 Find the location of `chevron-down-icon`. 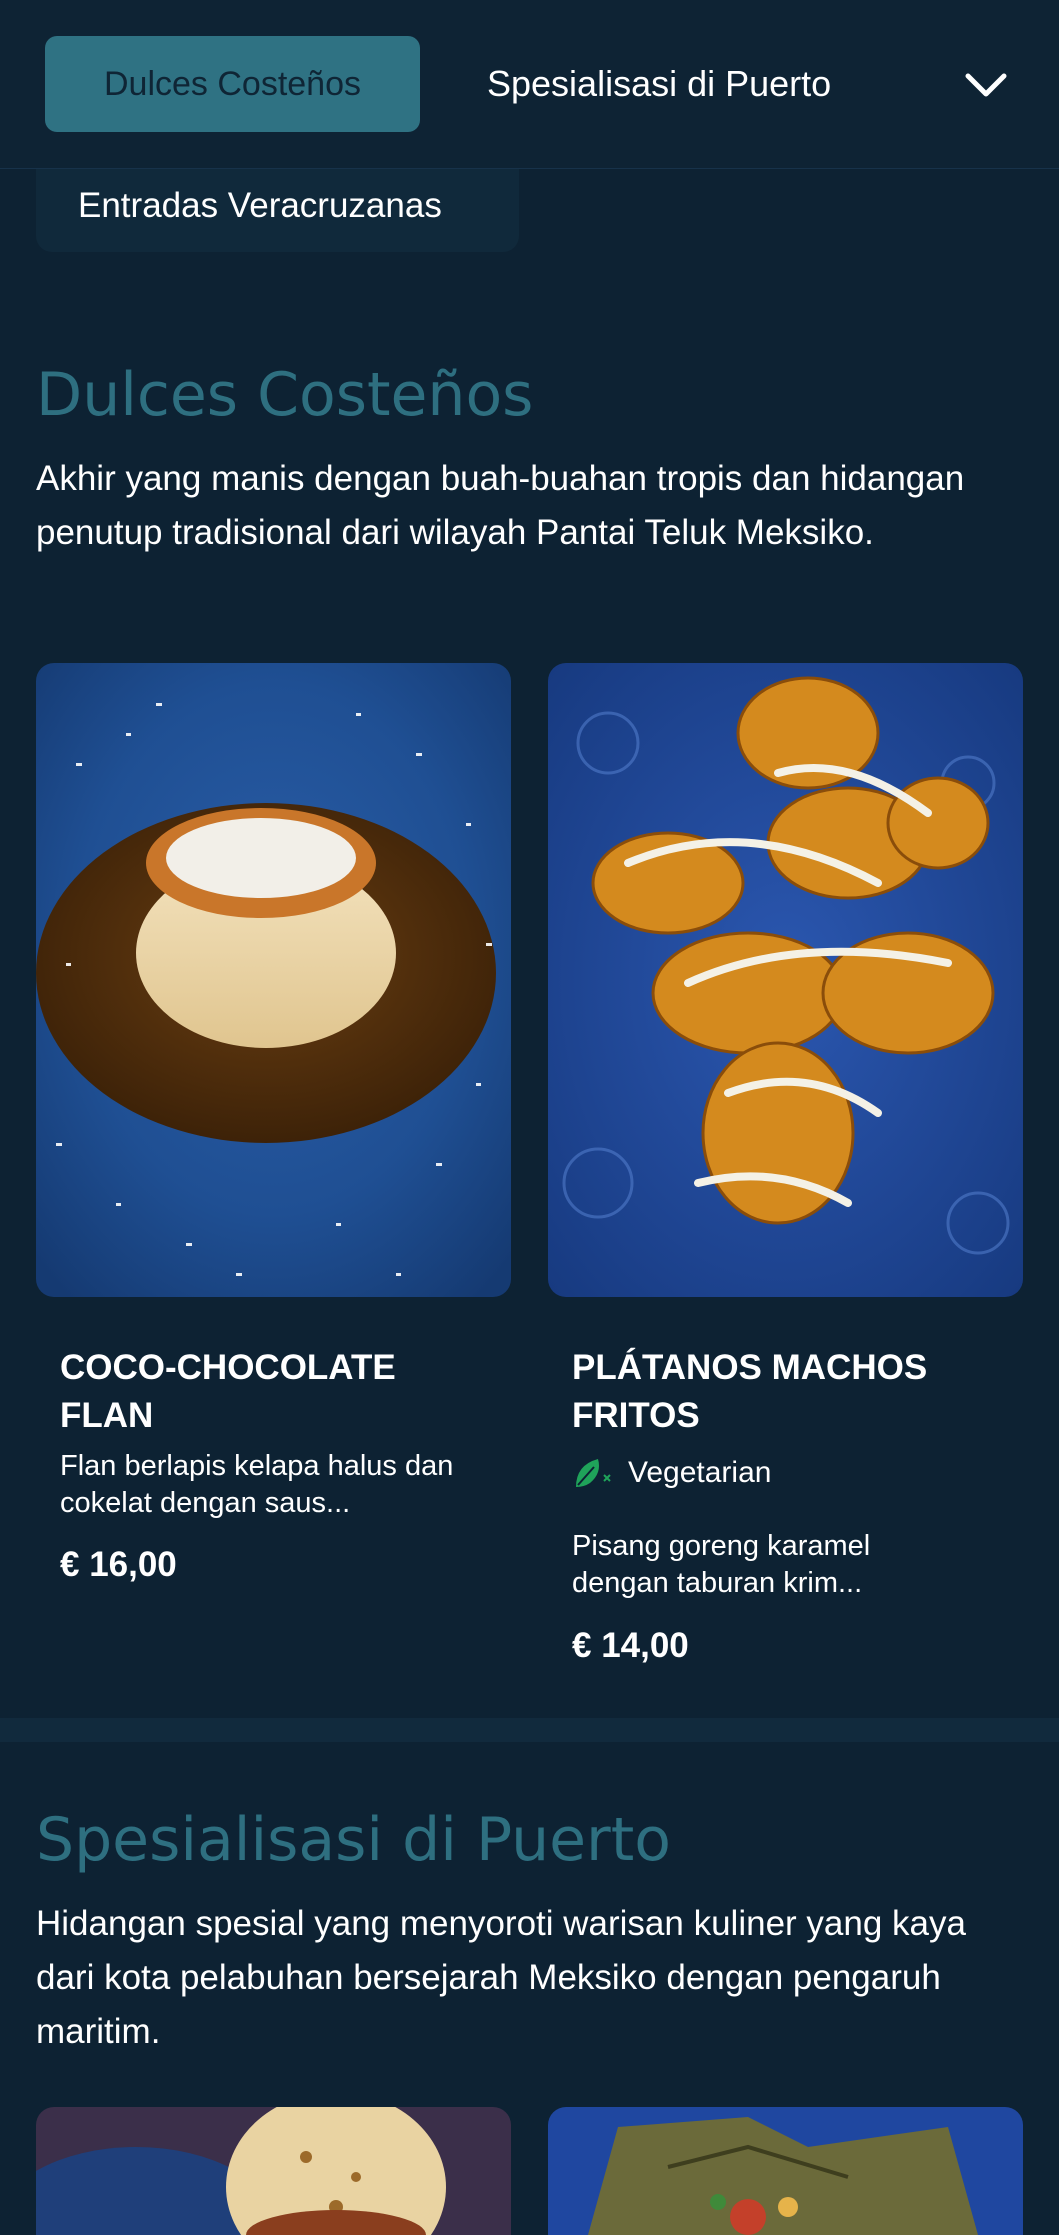

chevron-down-icon is located at coordinates (986, 84).